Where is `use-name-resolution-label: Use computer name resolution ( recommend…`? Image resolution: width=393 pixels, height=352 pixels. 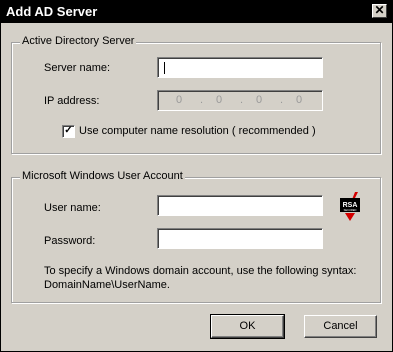
use-name-resolution-label: Use computer name resolution ( recommend… is located at coordinates (197, 131).